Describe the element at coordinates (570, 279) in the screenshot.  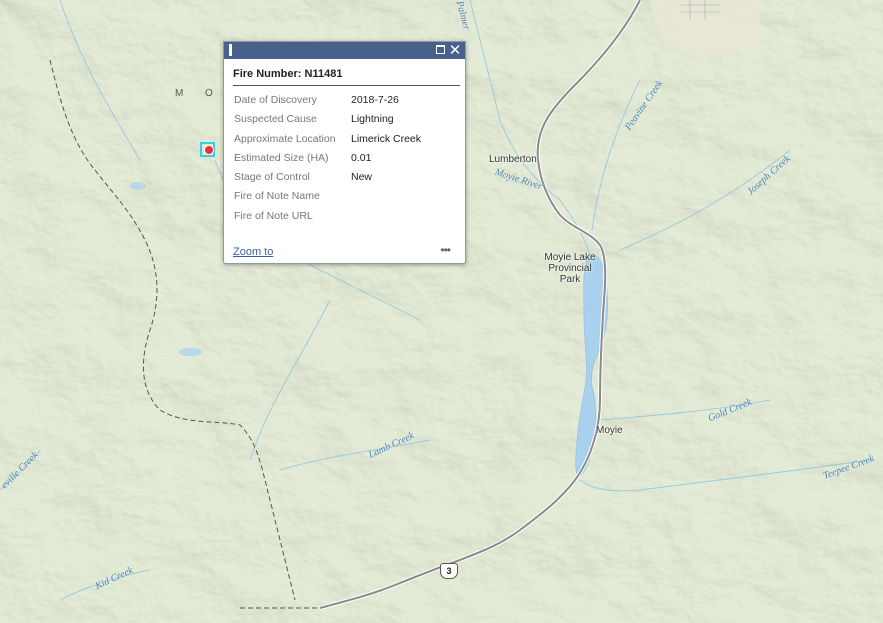
I see `park-label-line: Park` at that location.